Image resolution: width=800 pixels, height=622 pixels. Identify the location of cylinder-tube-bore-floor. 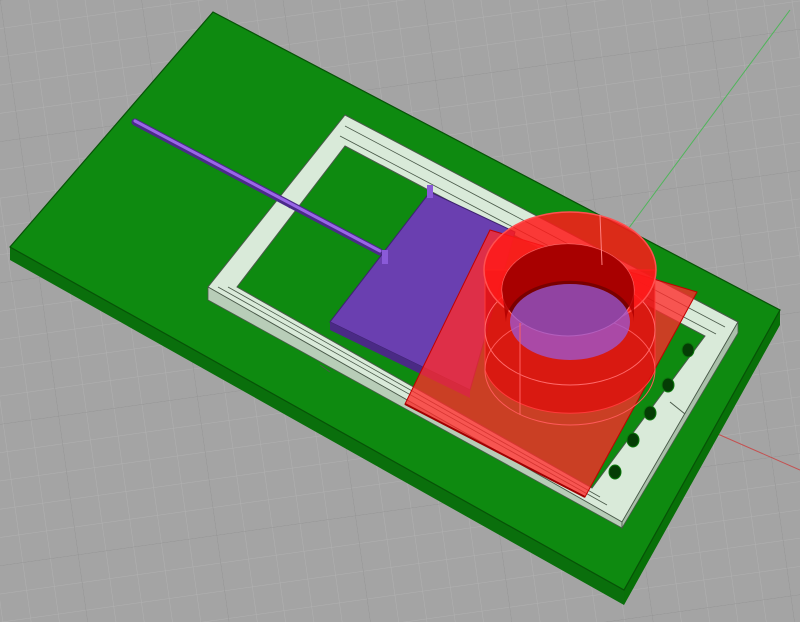
(570, 322).